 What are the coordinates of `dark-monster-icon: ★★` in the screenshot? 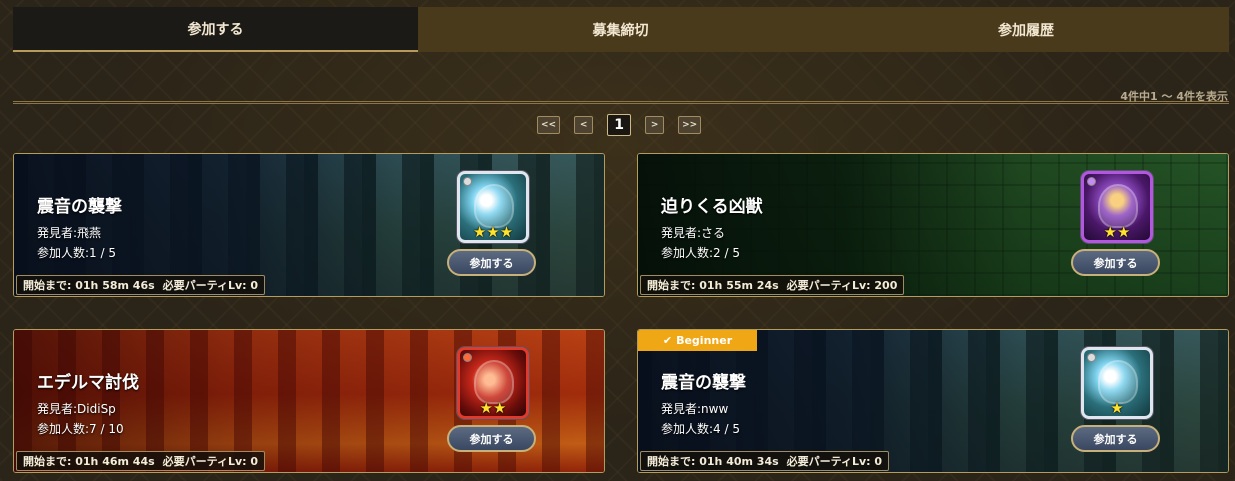 It's located at (1117, 207).